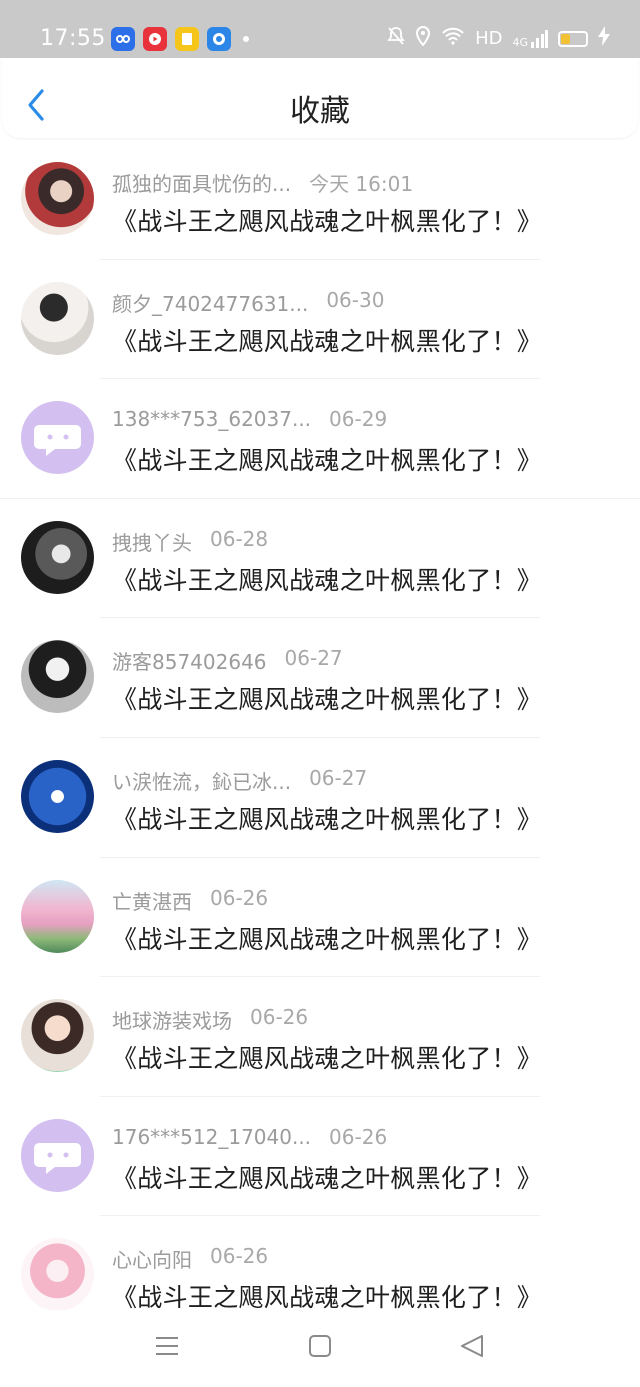  I want to click on post-date: 06-28, so click(239, 538).